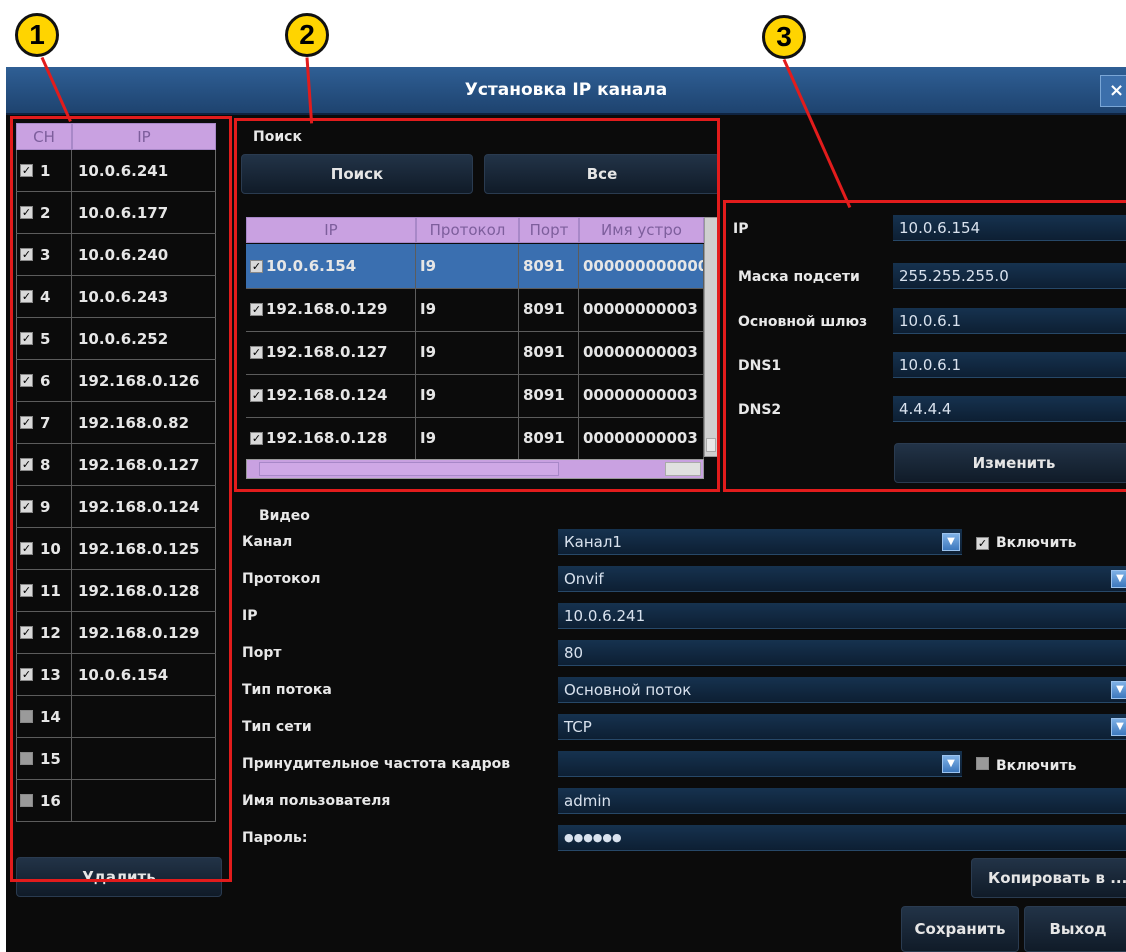  I want to click on video-protocol-select: Onvif, so click(842, 579).